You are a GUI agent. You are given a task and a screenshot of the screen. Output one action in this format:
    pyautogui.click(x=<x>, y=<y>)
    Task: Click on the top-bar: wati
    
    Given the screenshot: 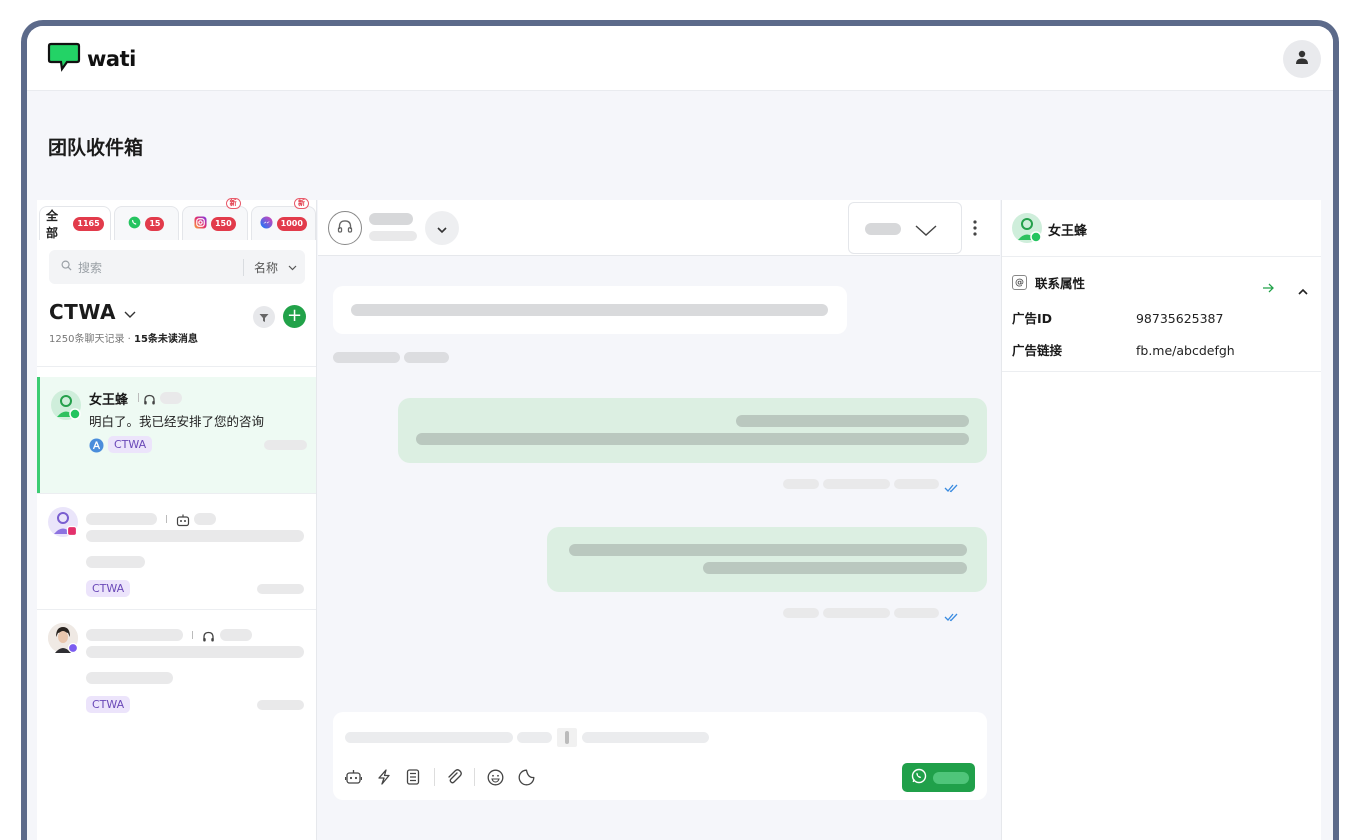 What is the action you would take?
    pyautogui.click(x=680, y=58)
    